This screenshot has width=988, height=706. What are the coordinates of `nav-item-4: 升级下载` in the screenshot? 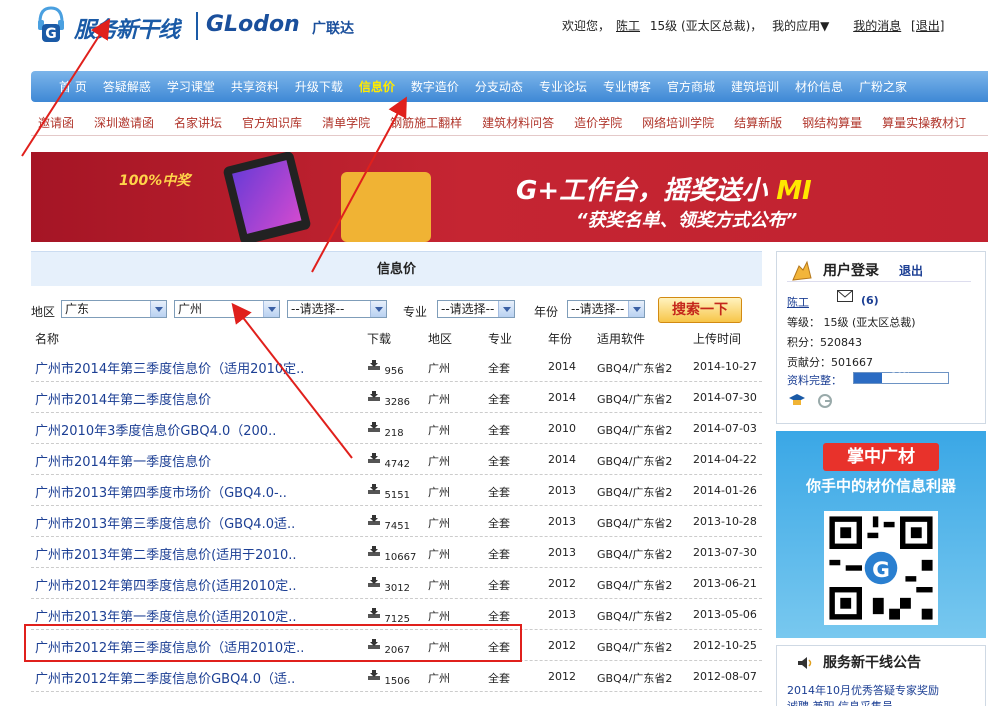 It's located at (319, 86).